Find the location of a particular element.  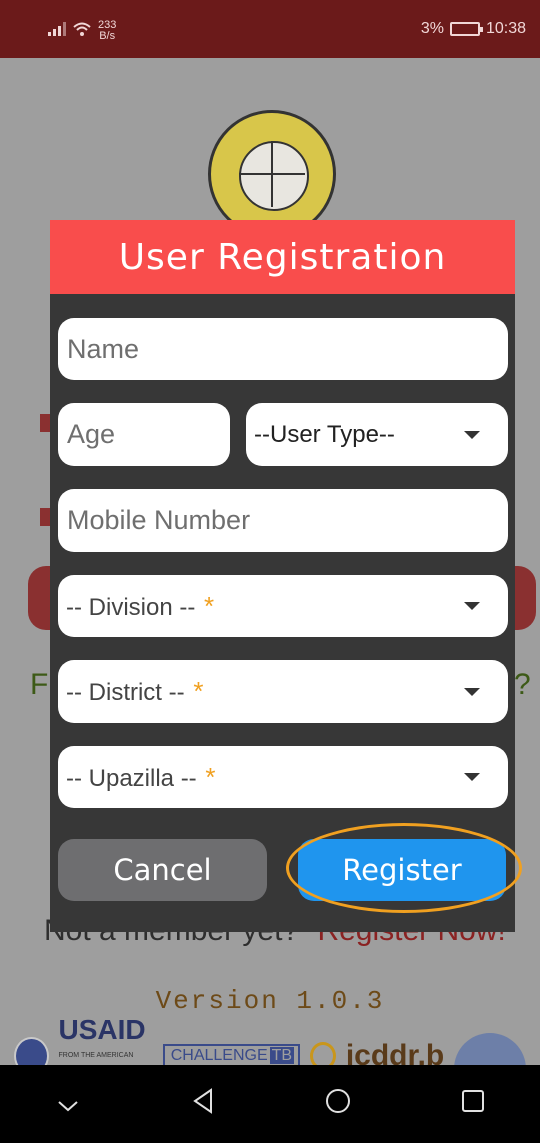

district-label: -- District -- * is located at coordinates (261, 691).